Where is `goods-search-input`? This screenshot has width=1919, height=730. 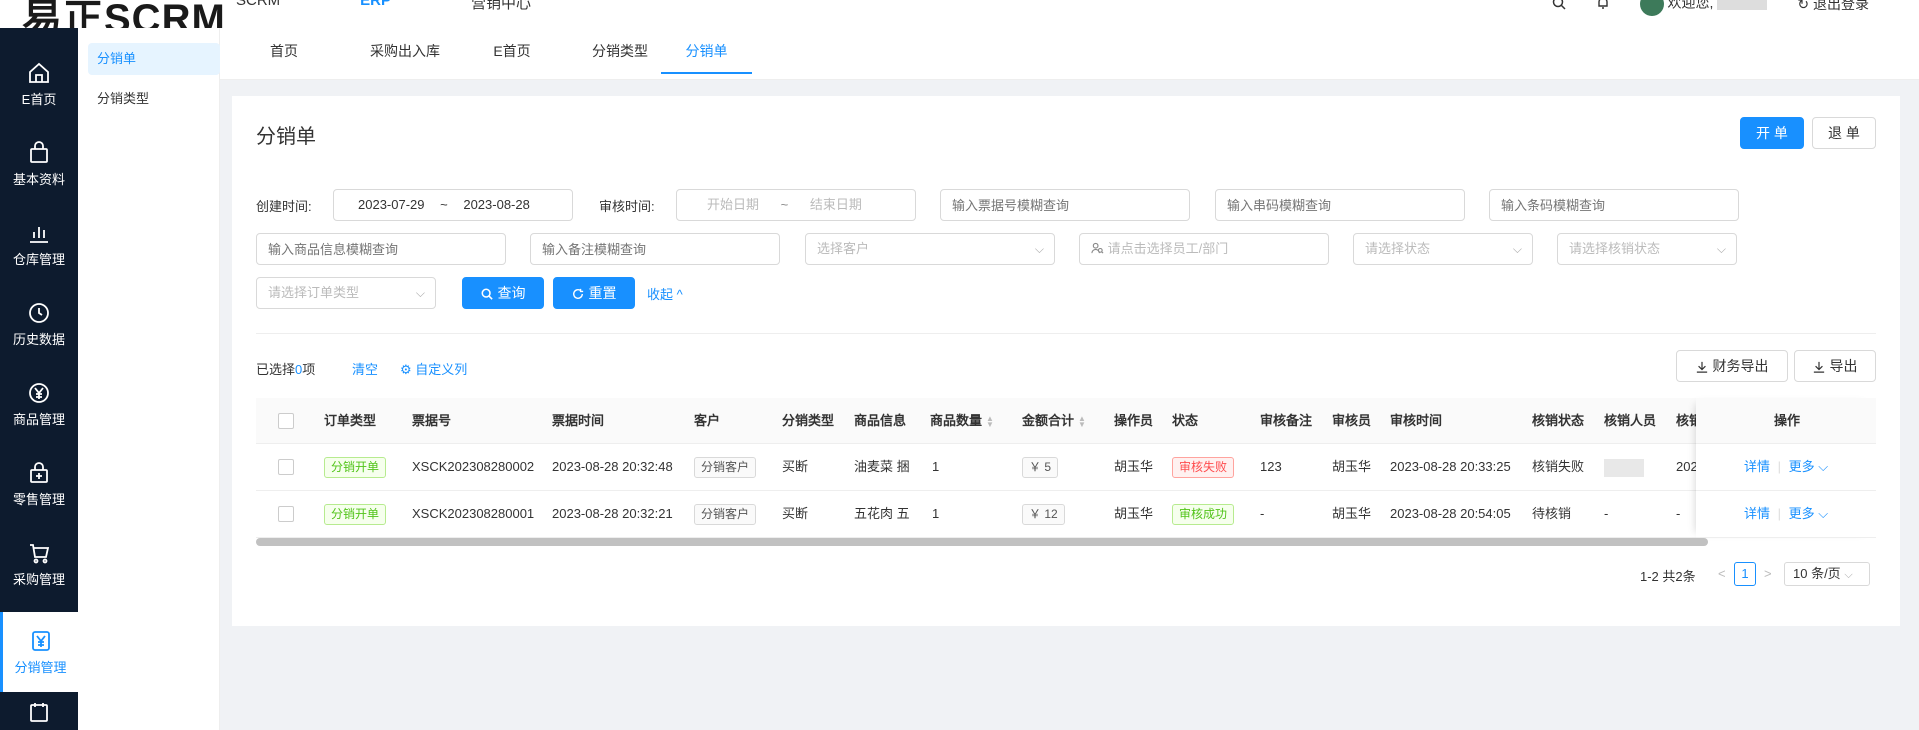
goods-search-input is located at coordinates (381, 249).